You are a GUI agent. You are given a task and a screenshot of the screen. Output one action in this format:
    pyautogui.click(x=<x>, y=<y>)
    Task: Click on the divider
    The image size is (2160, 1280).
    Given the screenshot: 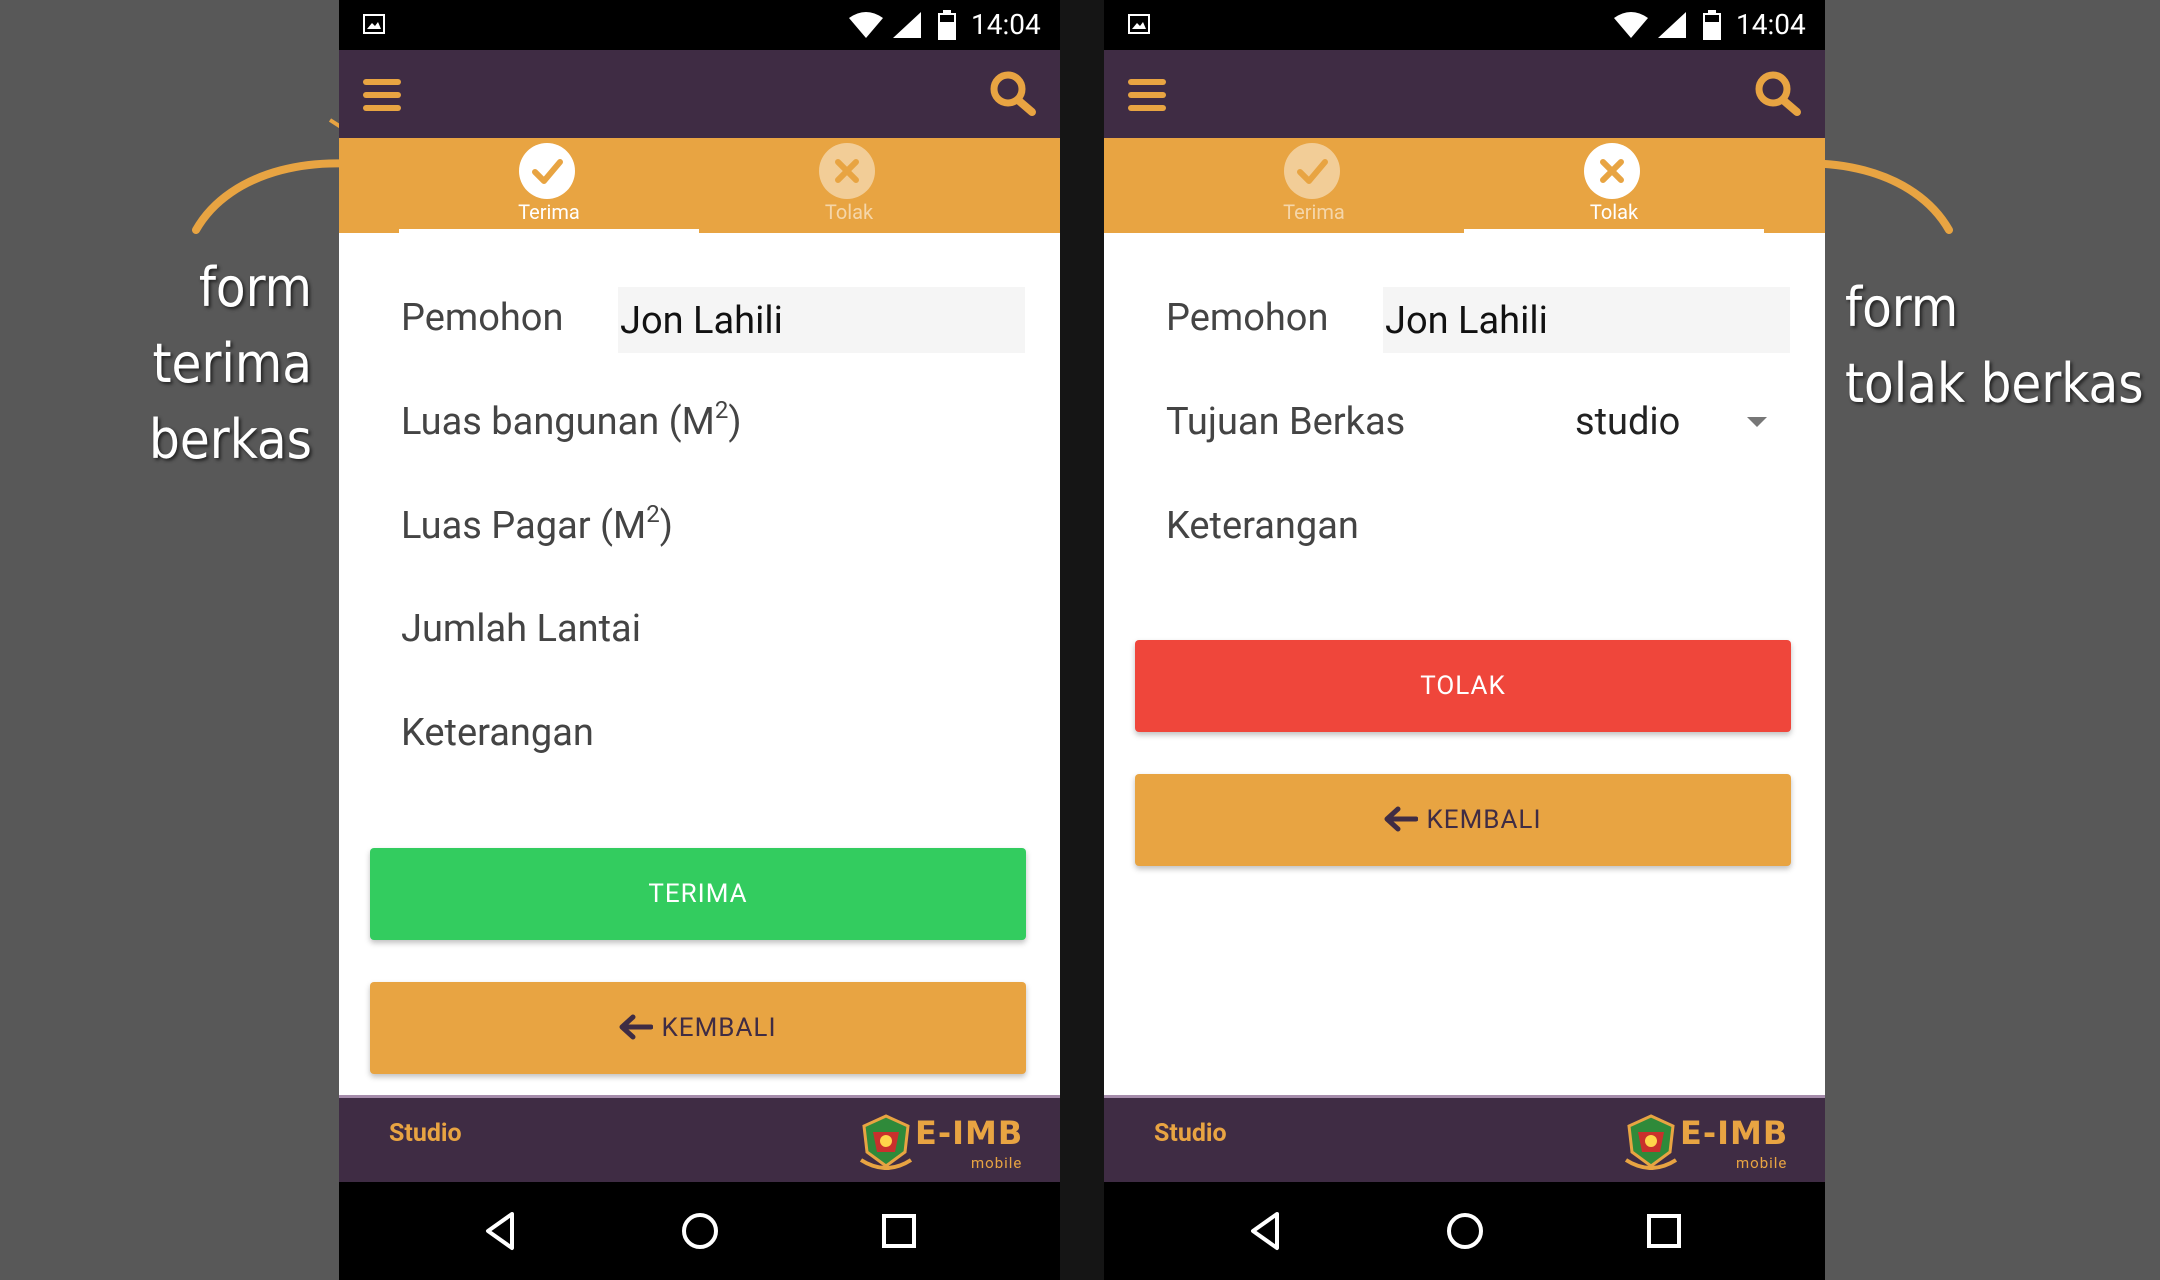 What is the action you would take?
    pyautogui.click(x=1081, y=640)
    